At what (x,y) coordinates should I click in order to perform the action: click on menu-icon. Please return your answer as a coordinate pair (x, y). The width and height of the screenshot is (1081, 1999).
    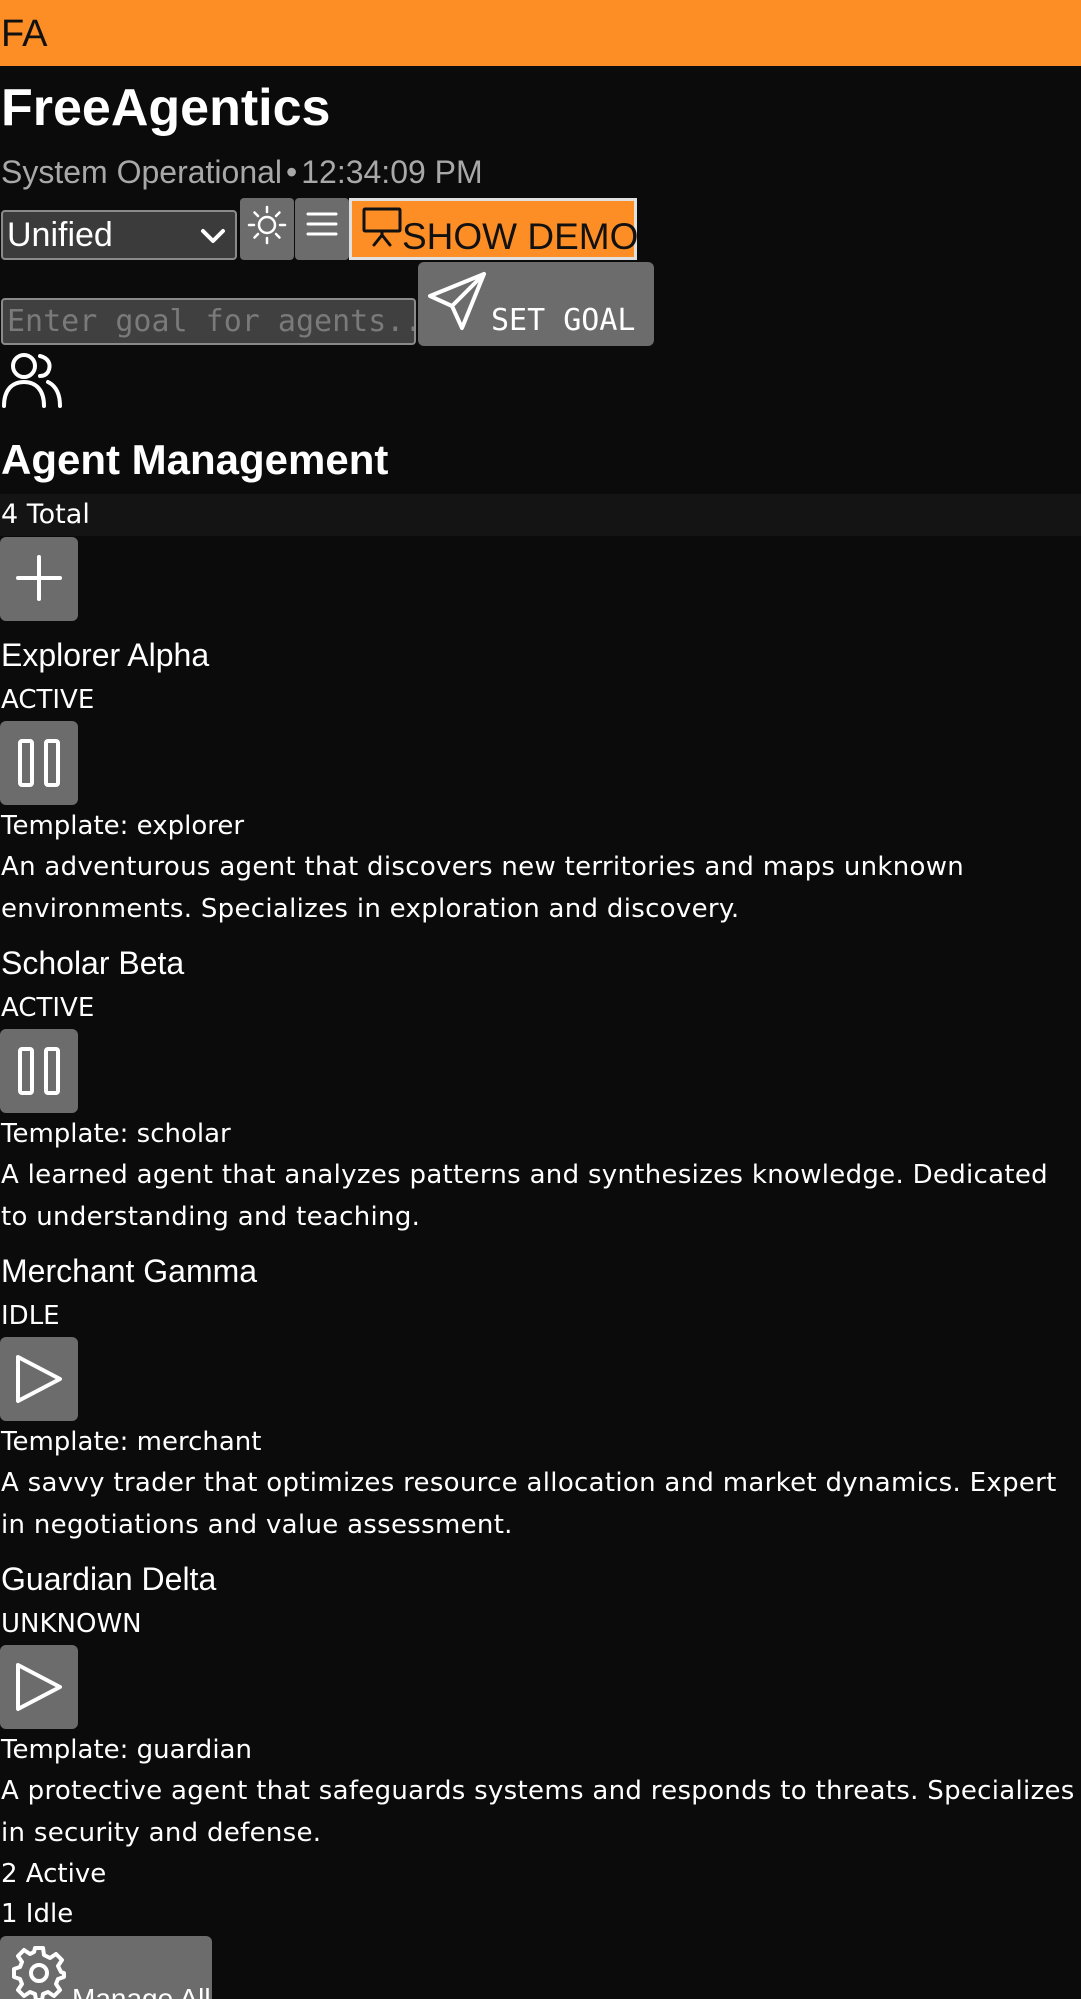
    Looking at the image, I should click on (322, 224).